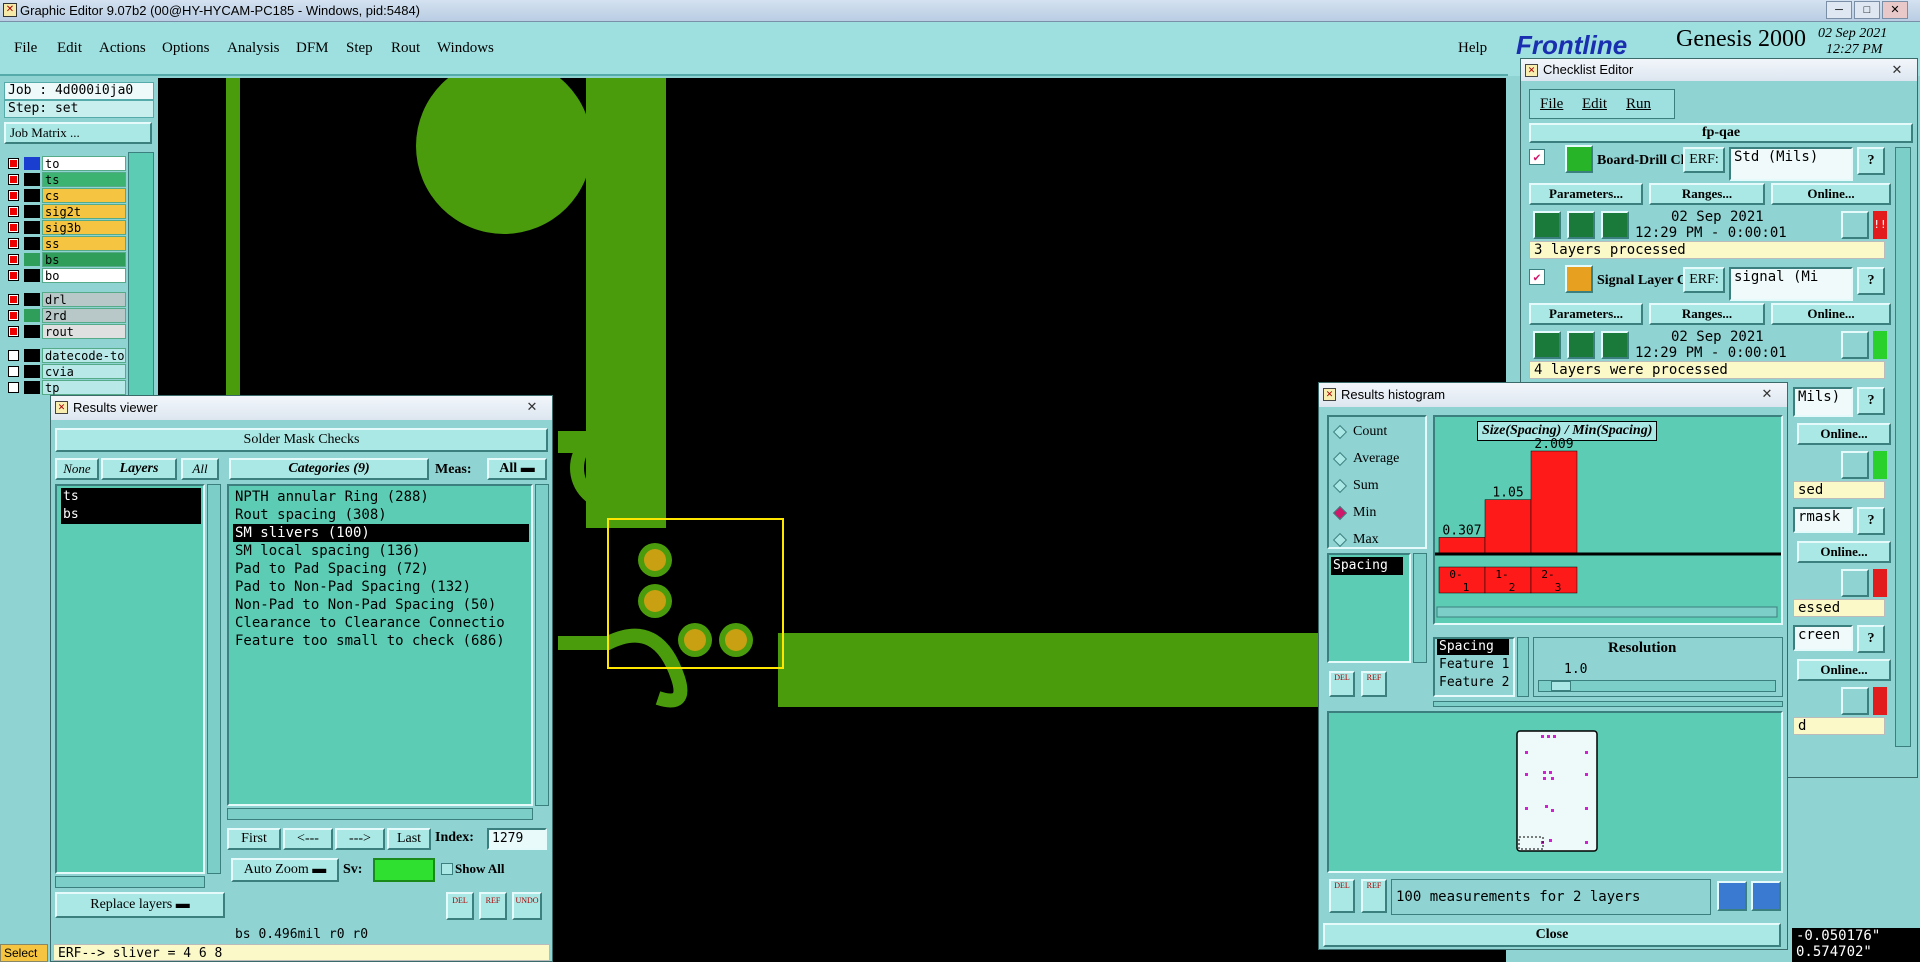  Describe the element at coordinates (409, 839) in the screenshot. I see `last-button: Last` at that location.